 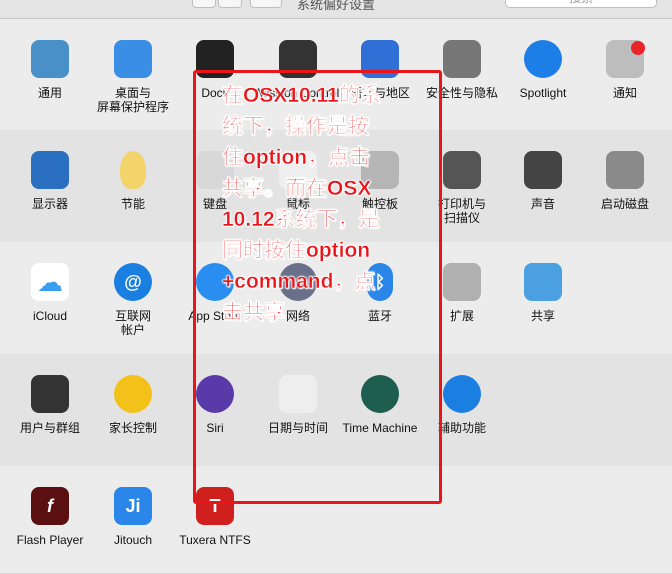 What do you see at coordinates (132, 330) in the screenshot?
I see `pane-label: 帐户` at bounding box center [132, 330].